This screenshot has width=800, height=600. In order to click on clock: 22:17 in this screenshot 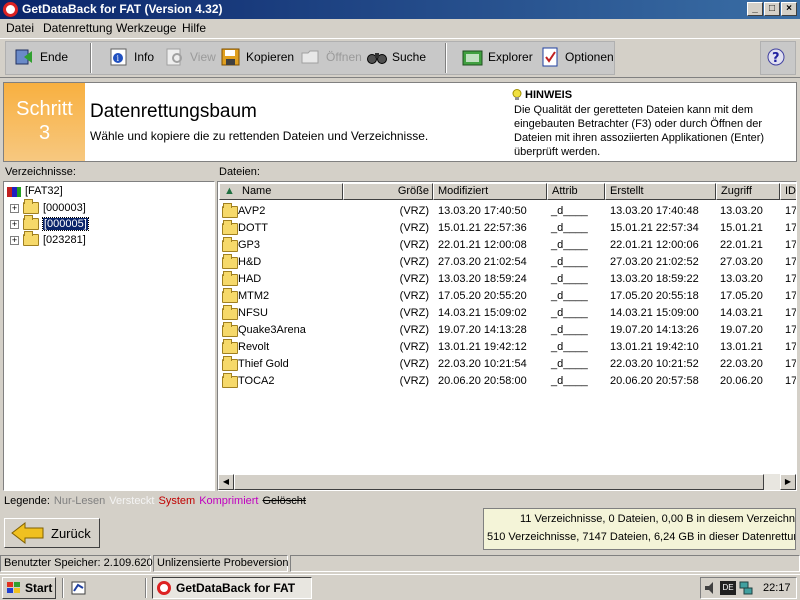, I will do `click(777, 588)`.